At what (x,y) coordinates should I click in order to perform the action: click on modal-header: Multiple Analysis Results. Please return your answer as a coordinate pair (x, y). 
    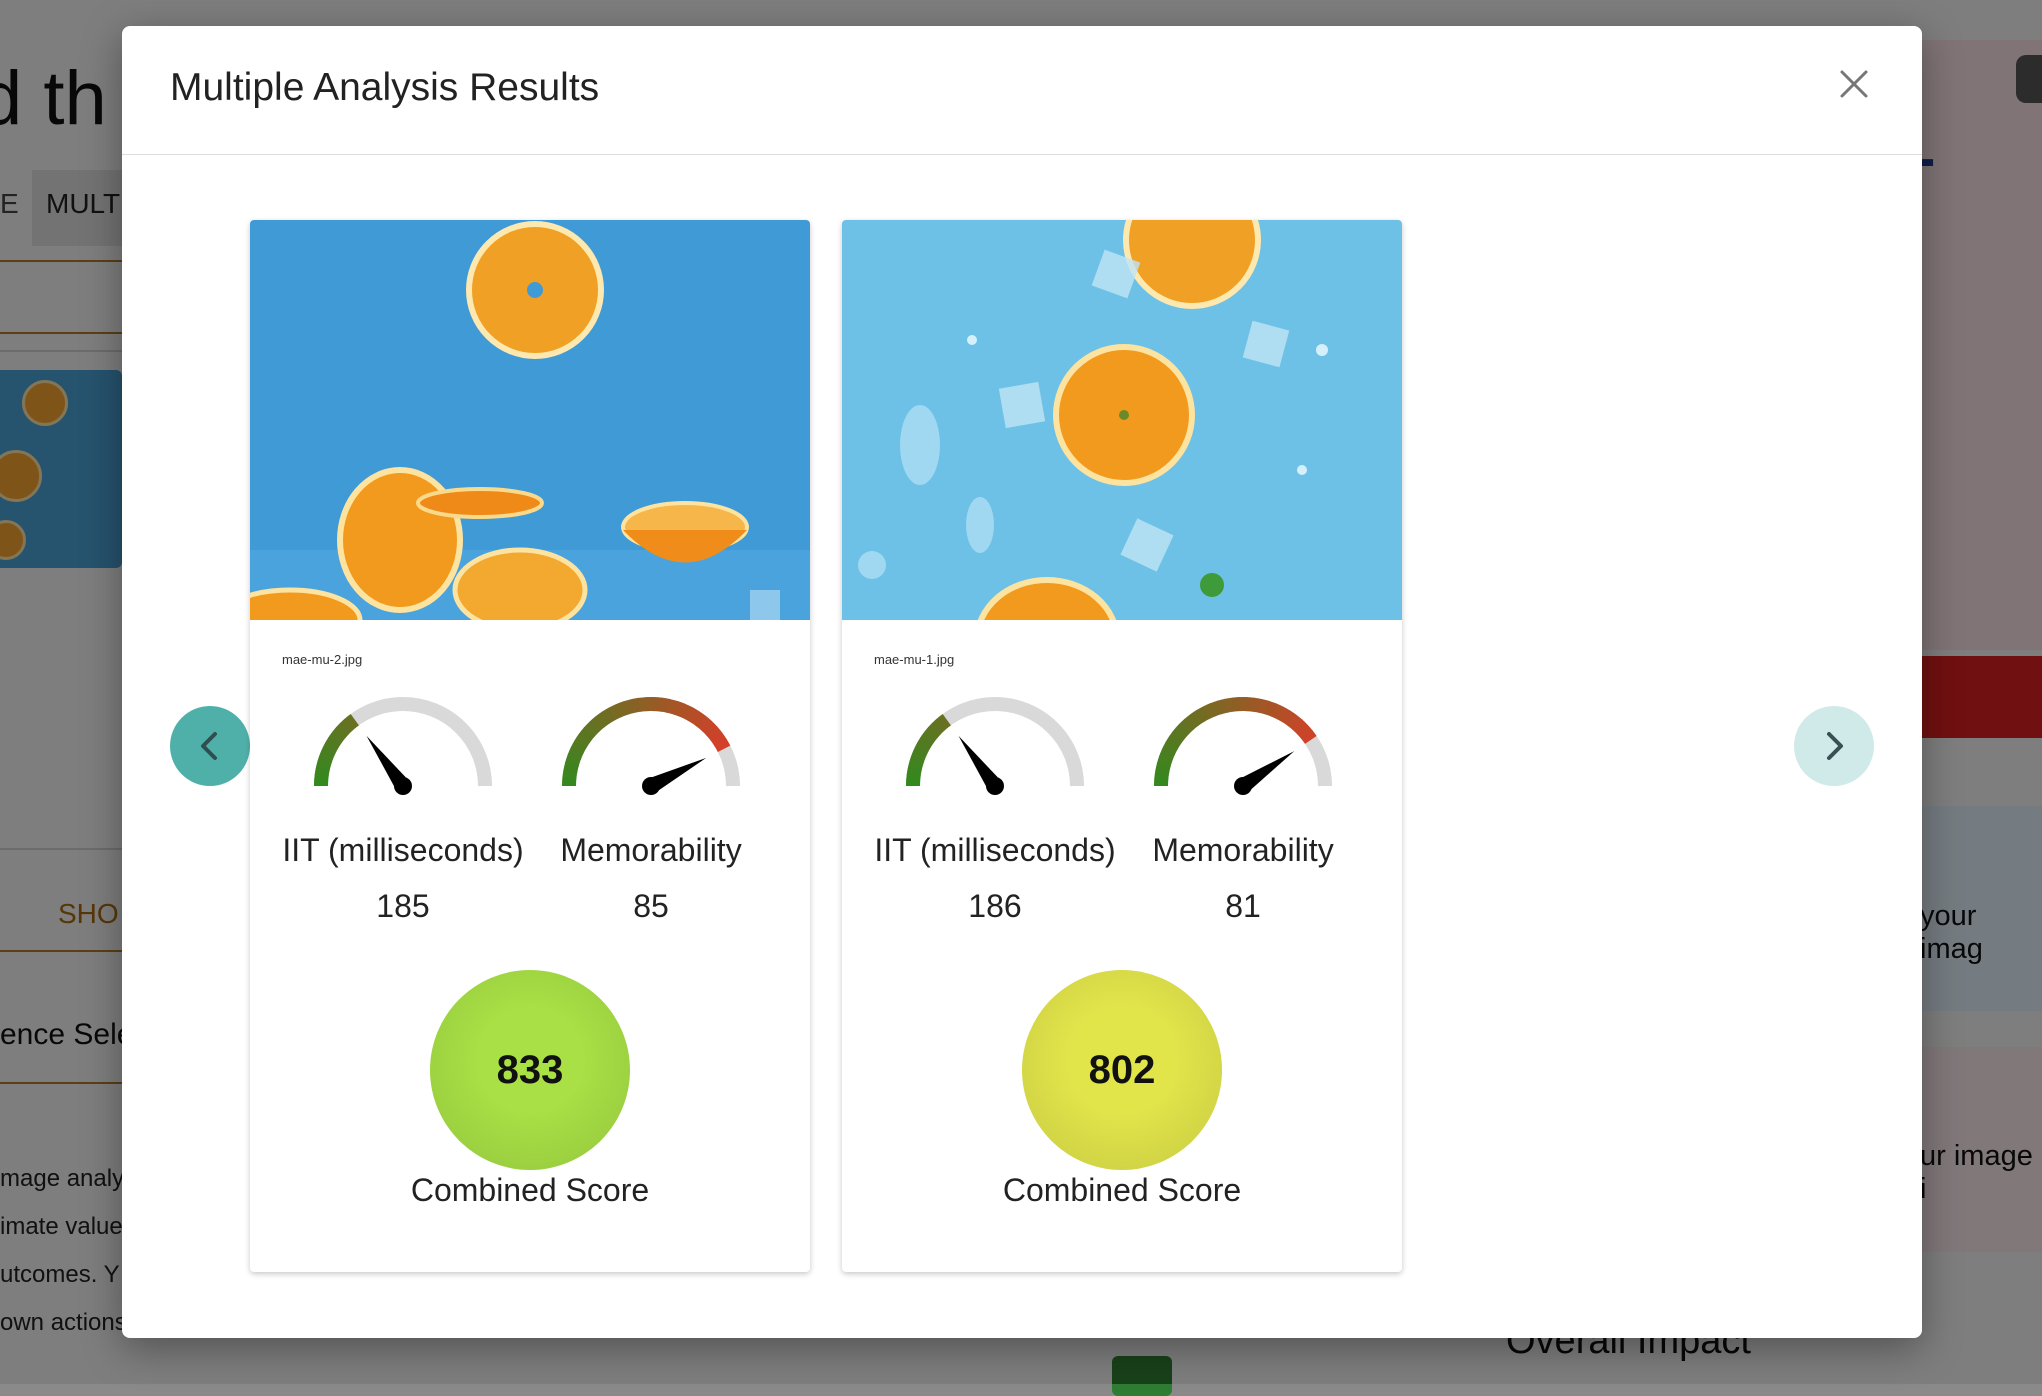
    Looking at the image, I should click on (1022, 90).